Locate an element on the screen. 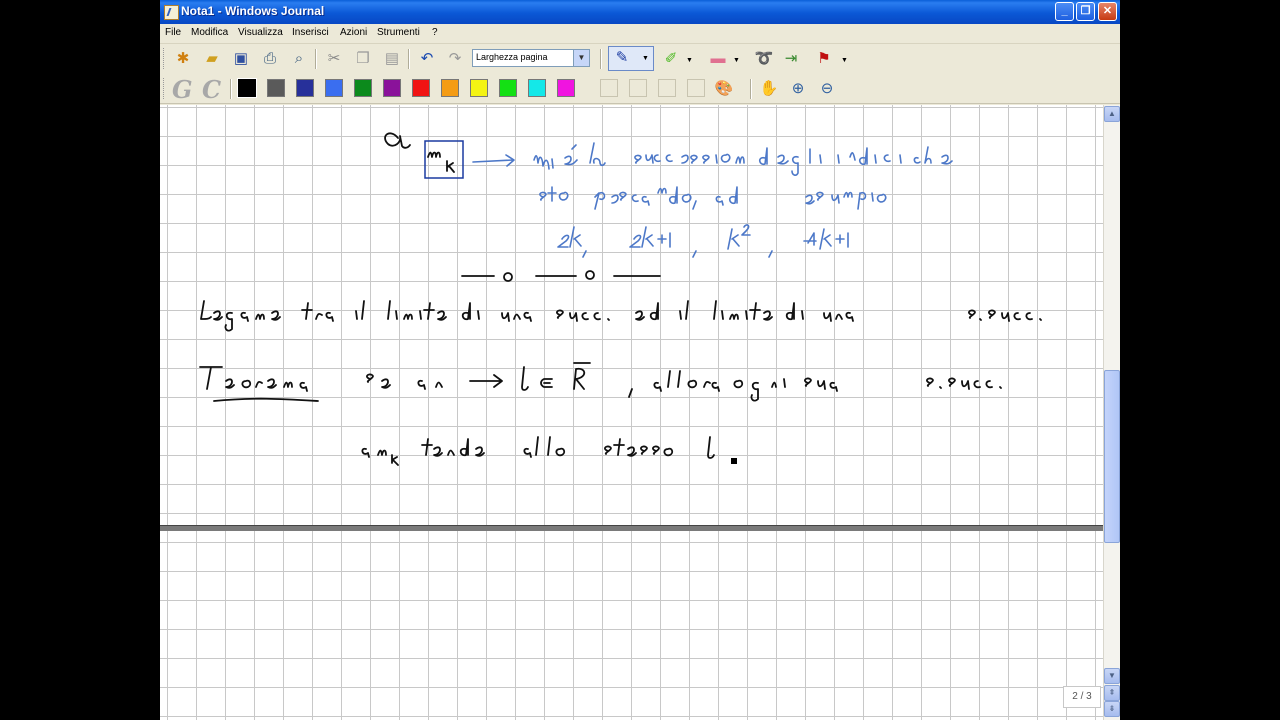  pen-icon: ✎ is located at coordinates (622, 57).